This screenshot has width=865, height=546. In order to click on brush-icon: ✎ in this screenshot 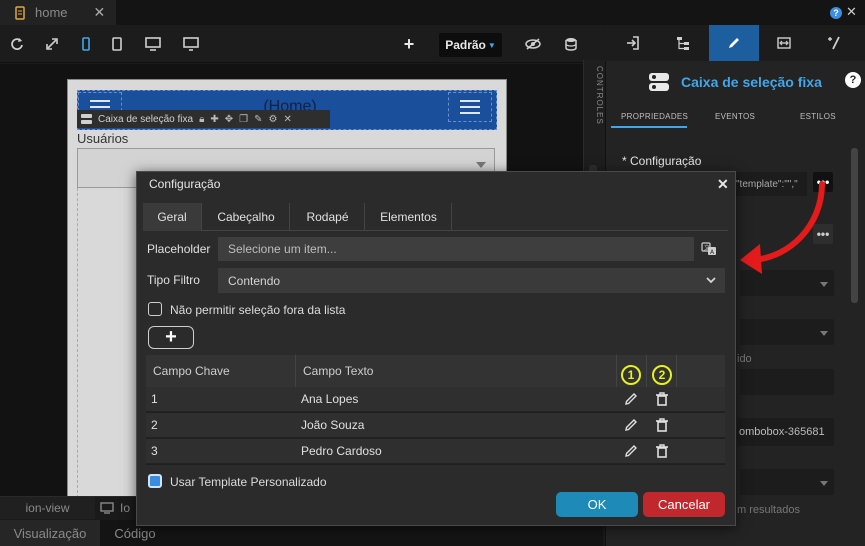, I will do `click(258, 119)`.